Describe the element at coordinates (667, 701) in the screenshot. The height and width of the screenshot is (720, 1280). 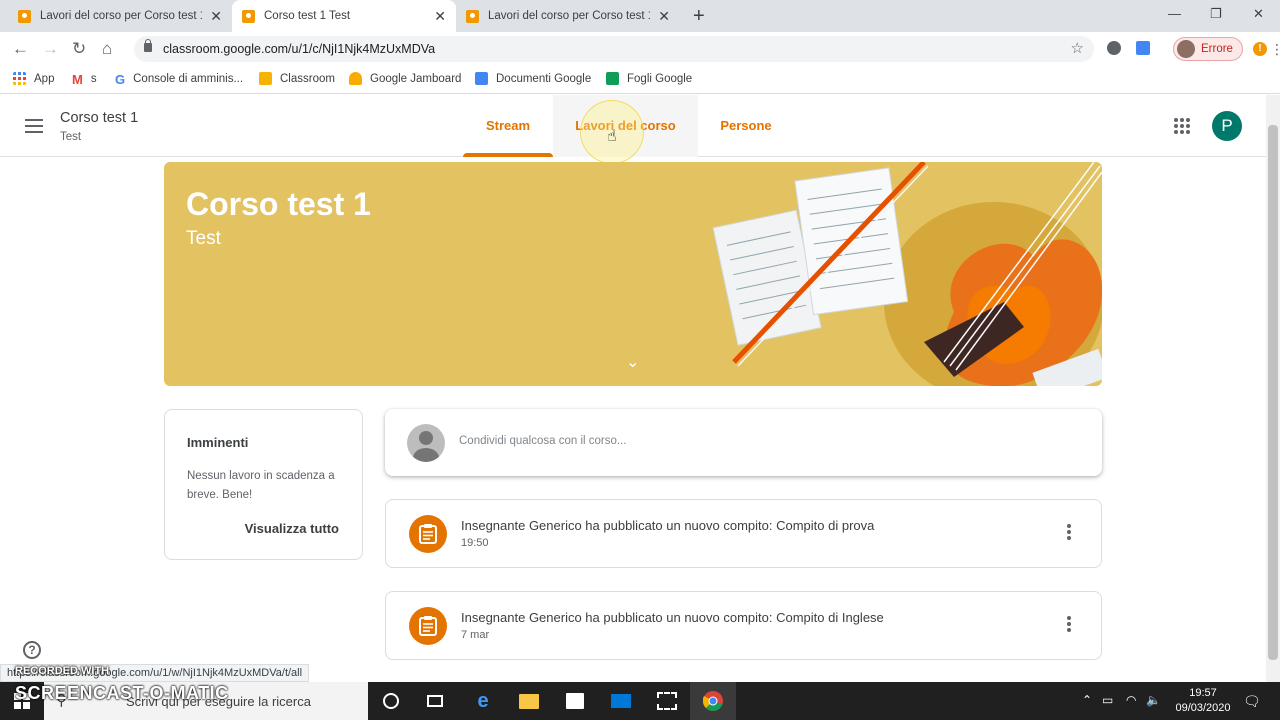
I see `snipping-tool-icon` at that location.